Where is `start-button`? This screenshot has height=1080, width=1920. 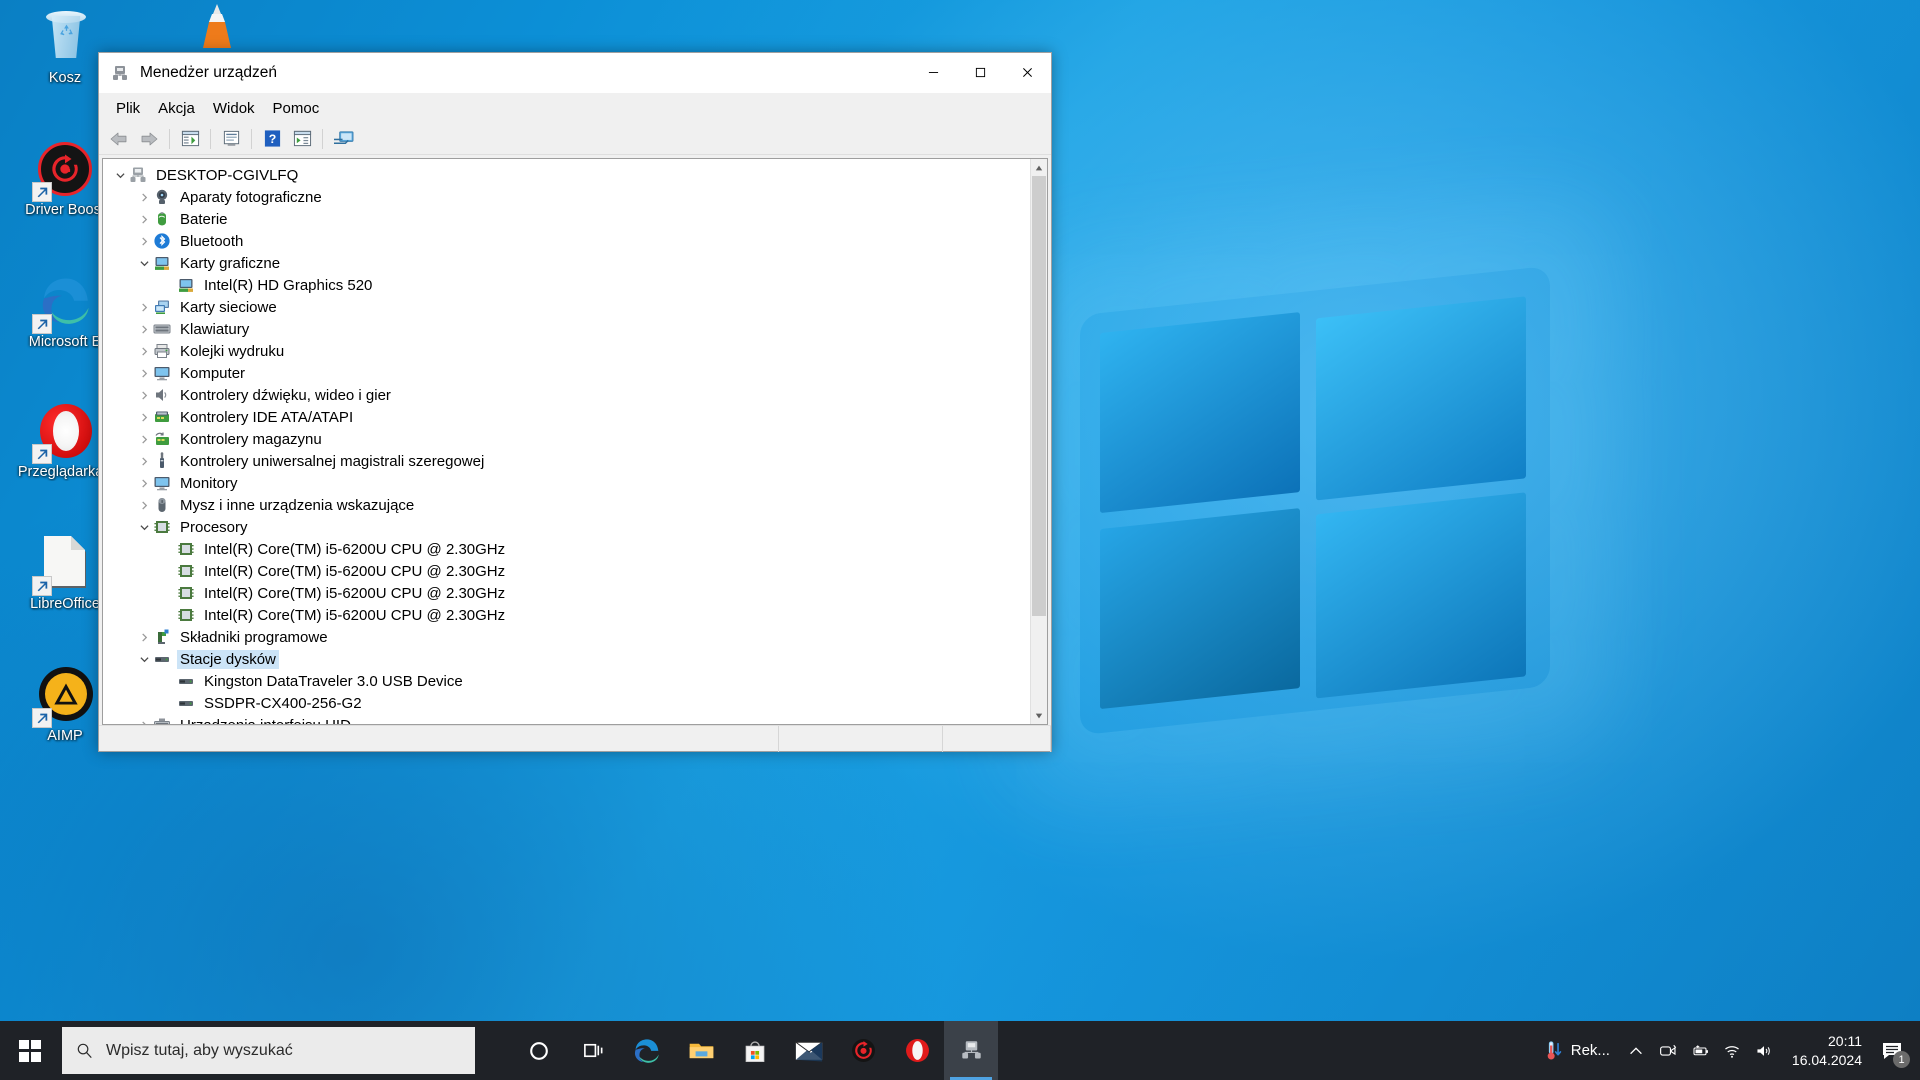
start-button is located at coordinates (30, 1050).